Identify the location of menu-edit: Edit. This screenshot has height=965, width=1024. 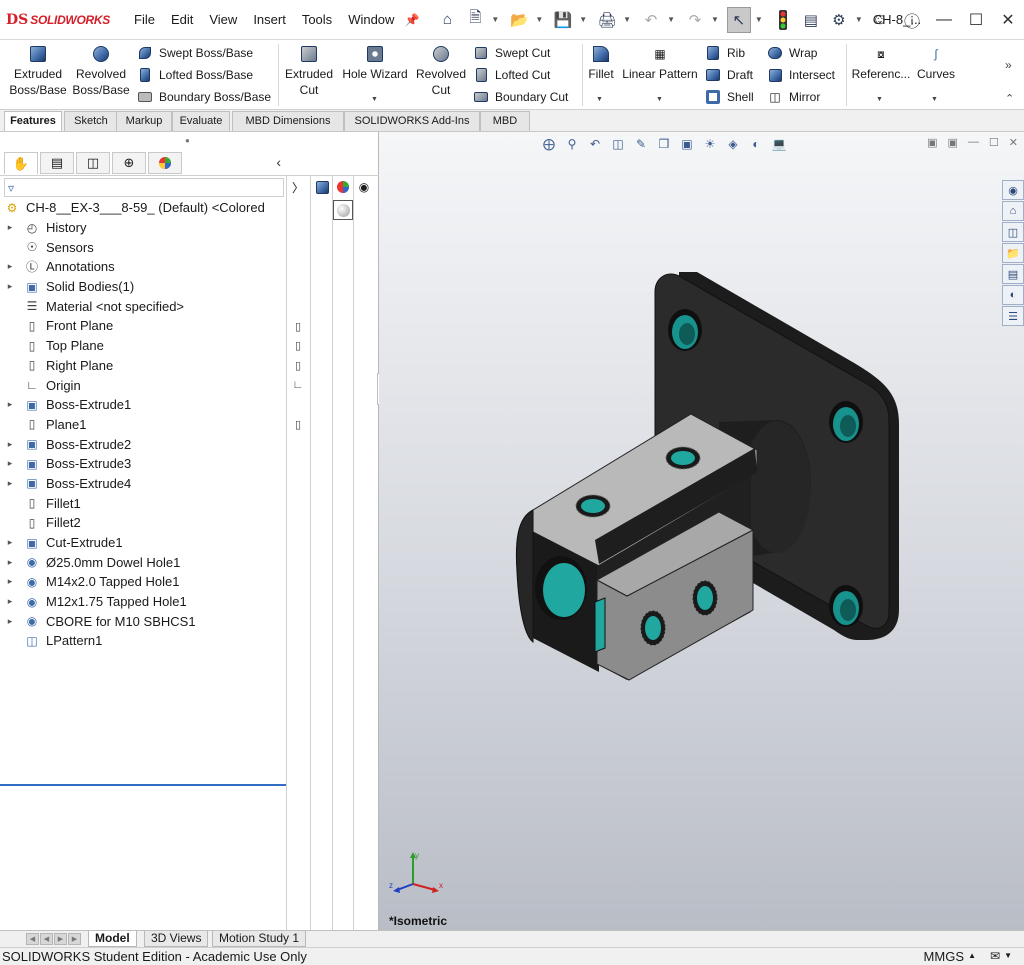
(182, 20).